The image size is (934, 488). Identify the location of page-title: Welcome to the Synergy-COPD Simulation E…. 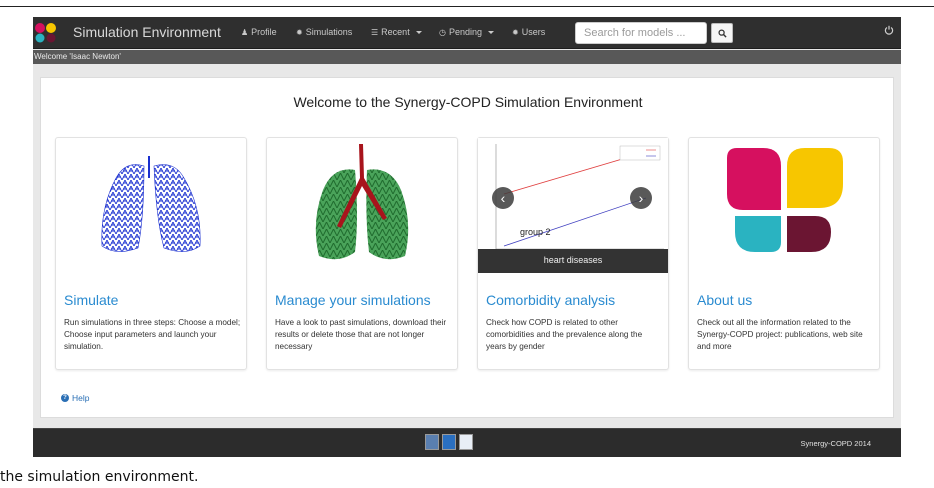
(468, 102).